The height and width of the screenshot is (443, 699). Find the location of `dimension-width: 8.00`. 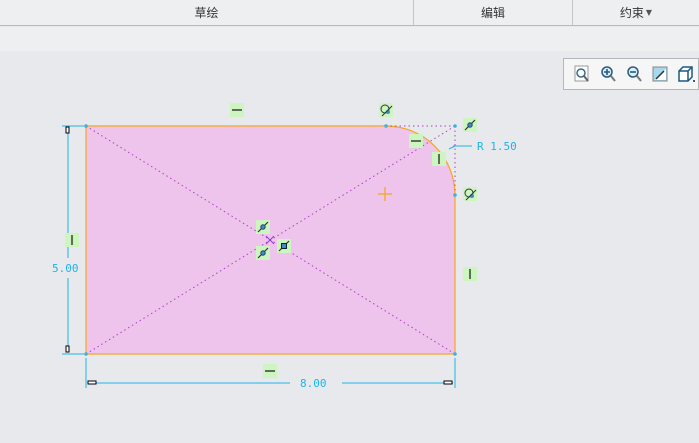

dimension-width: 8.00 is located at coordinates (313, 383).